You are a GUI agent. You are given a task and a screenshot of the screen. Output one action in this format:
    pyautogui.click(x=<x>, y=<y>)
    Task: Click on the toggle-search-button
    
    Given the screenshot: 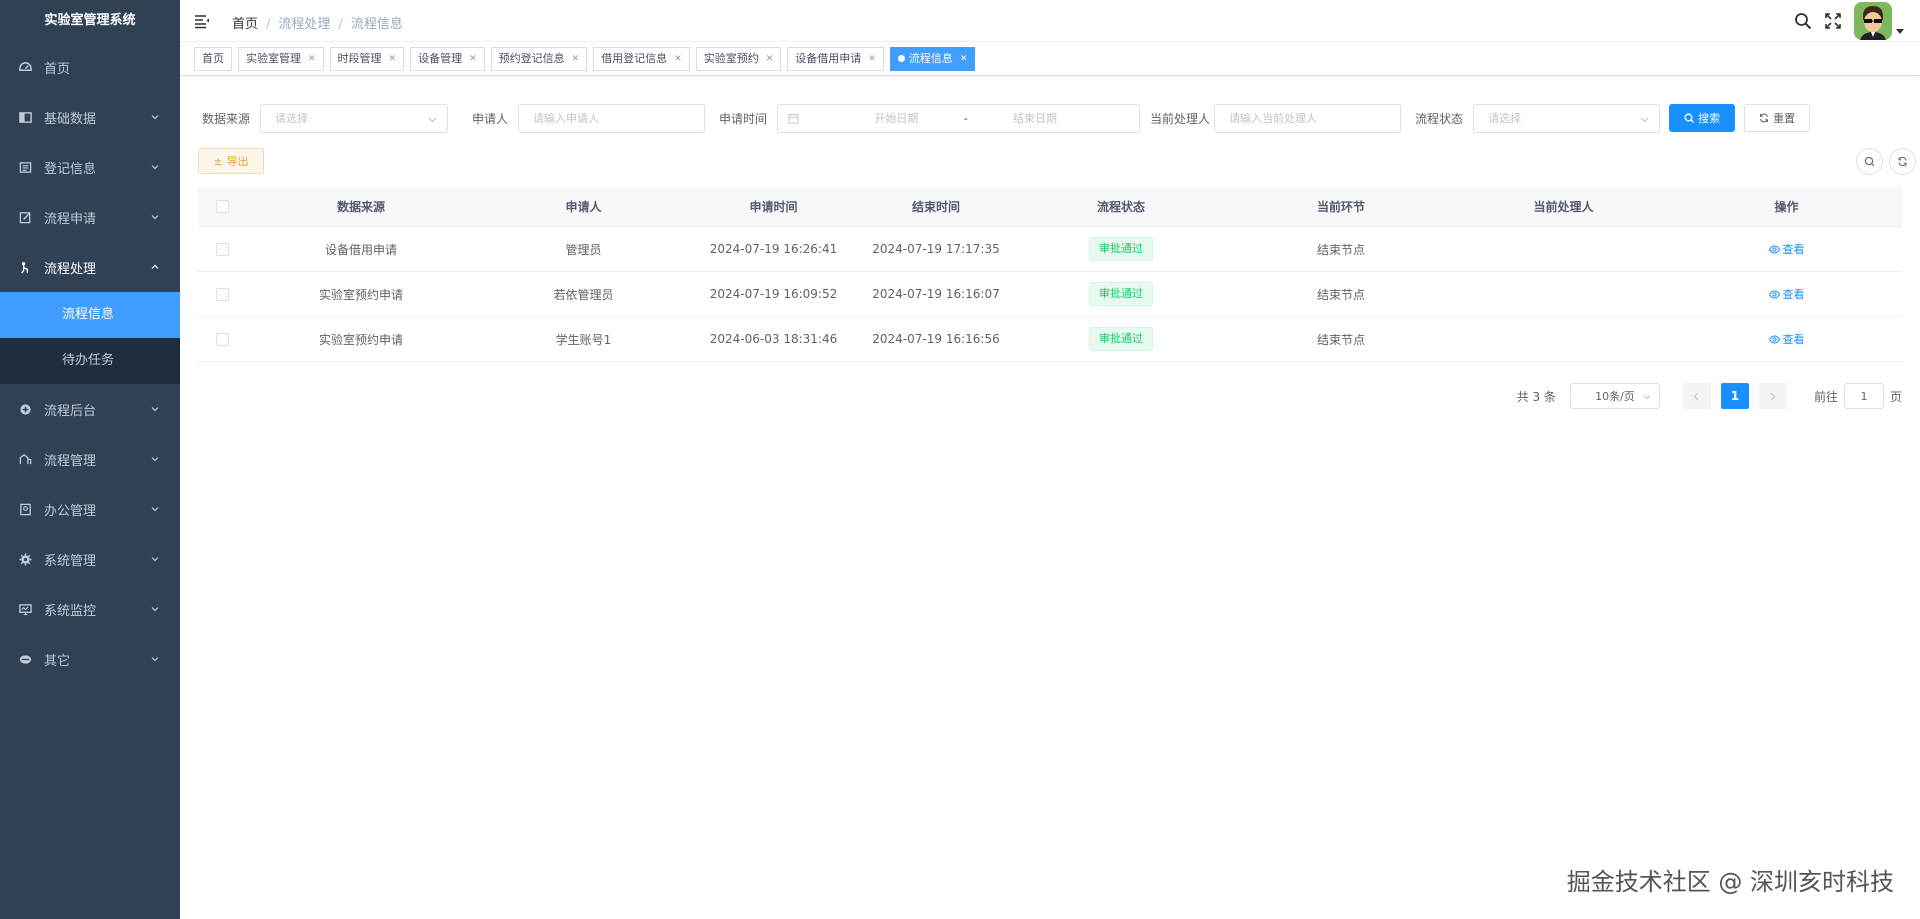 What is the action you would take?
    pyautogui.click(x=1869, y=161)
    